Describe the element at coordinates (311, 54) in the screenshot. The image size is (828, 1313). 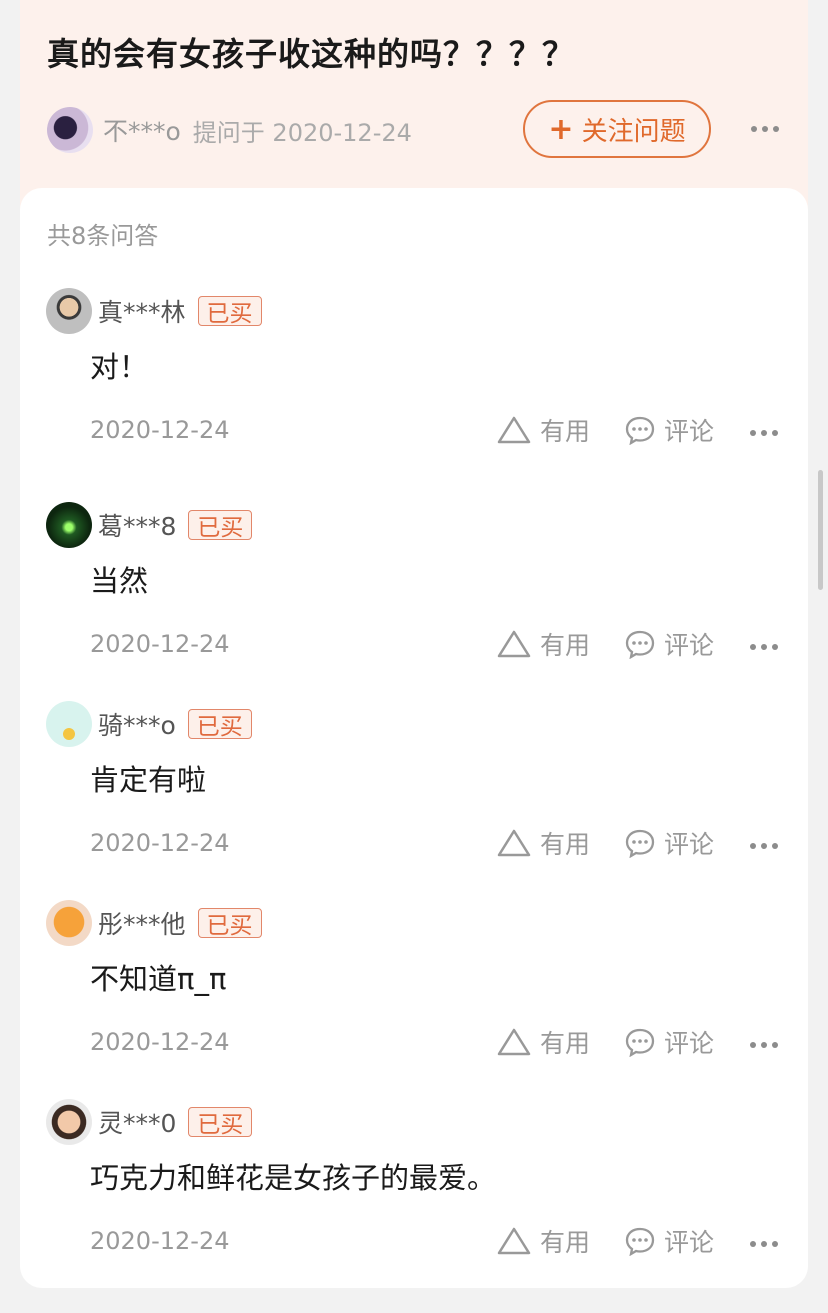
I see `question-title: 真的会有女孩子收这种的吗？？？？` at that location.